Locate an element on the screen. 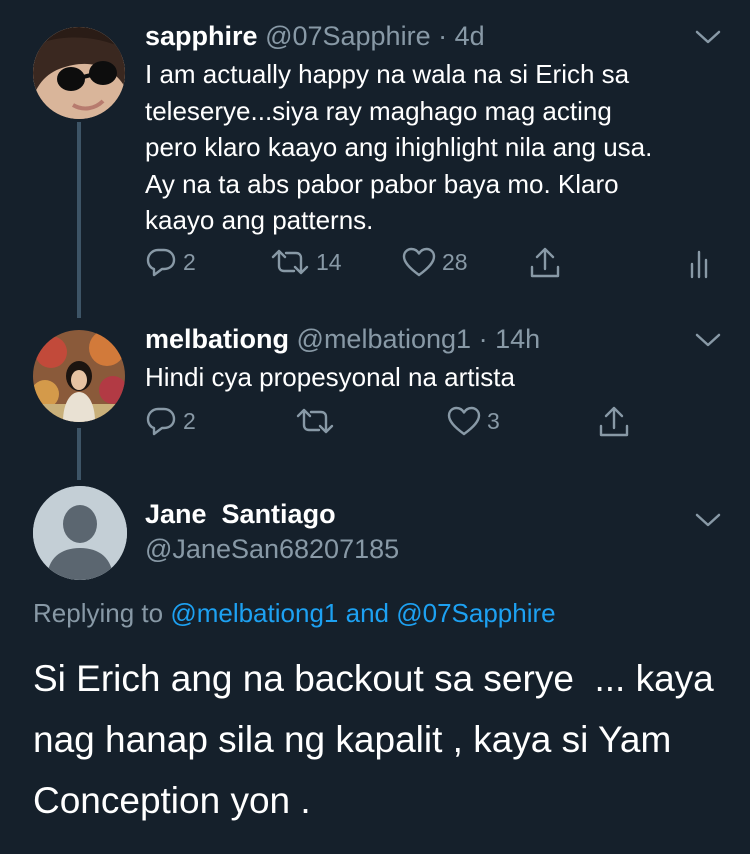 The height and width of the screenshot is (854, 750). like-count: 3 is located at coordinates (493, 420).